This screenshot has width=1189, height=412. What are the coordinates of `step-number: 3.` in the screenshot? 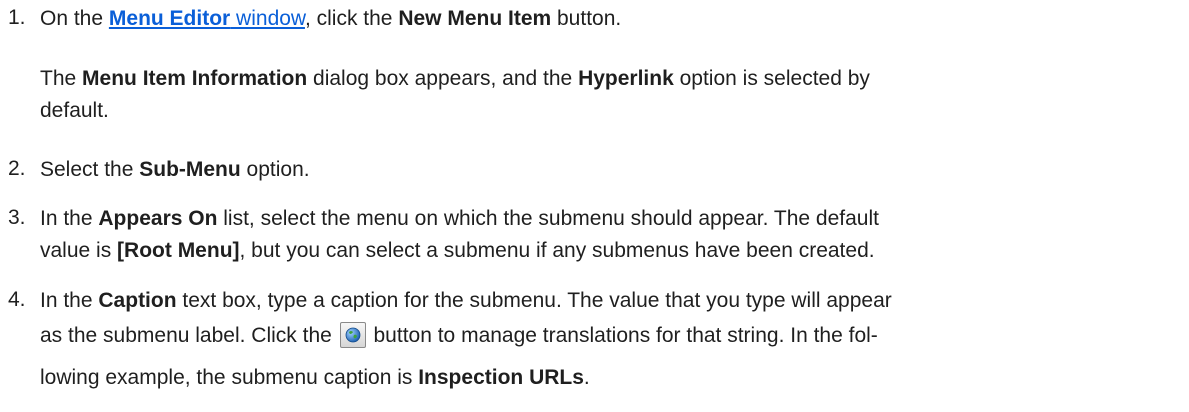 It's located at (17, 217).